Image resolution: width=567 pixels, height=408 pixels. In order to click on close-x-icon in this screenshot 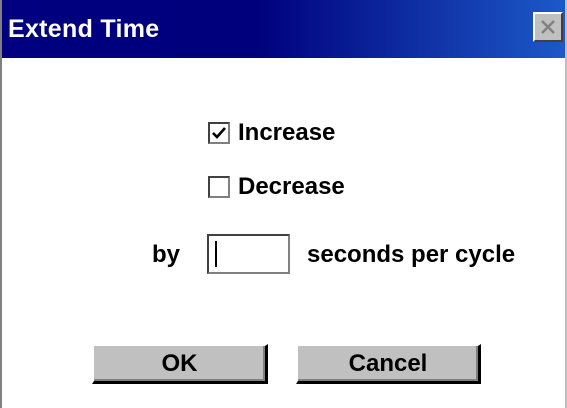, I will do `click(548, 27)`.